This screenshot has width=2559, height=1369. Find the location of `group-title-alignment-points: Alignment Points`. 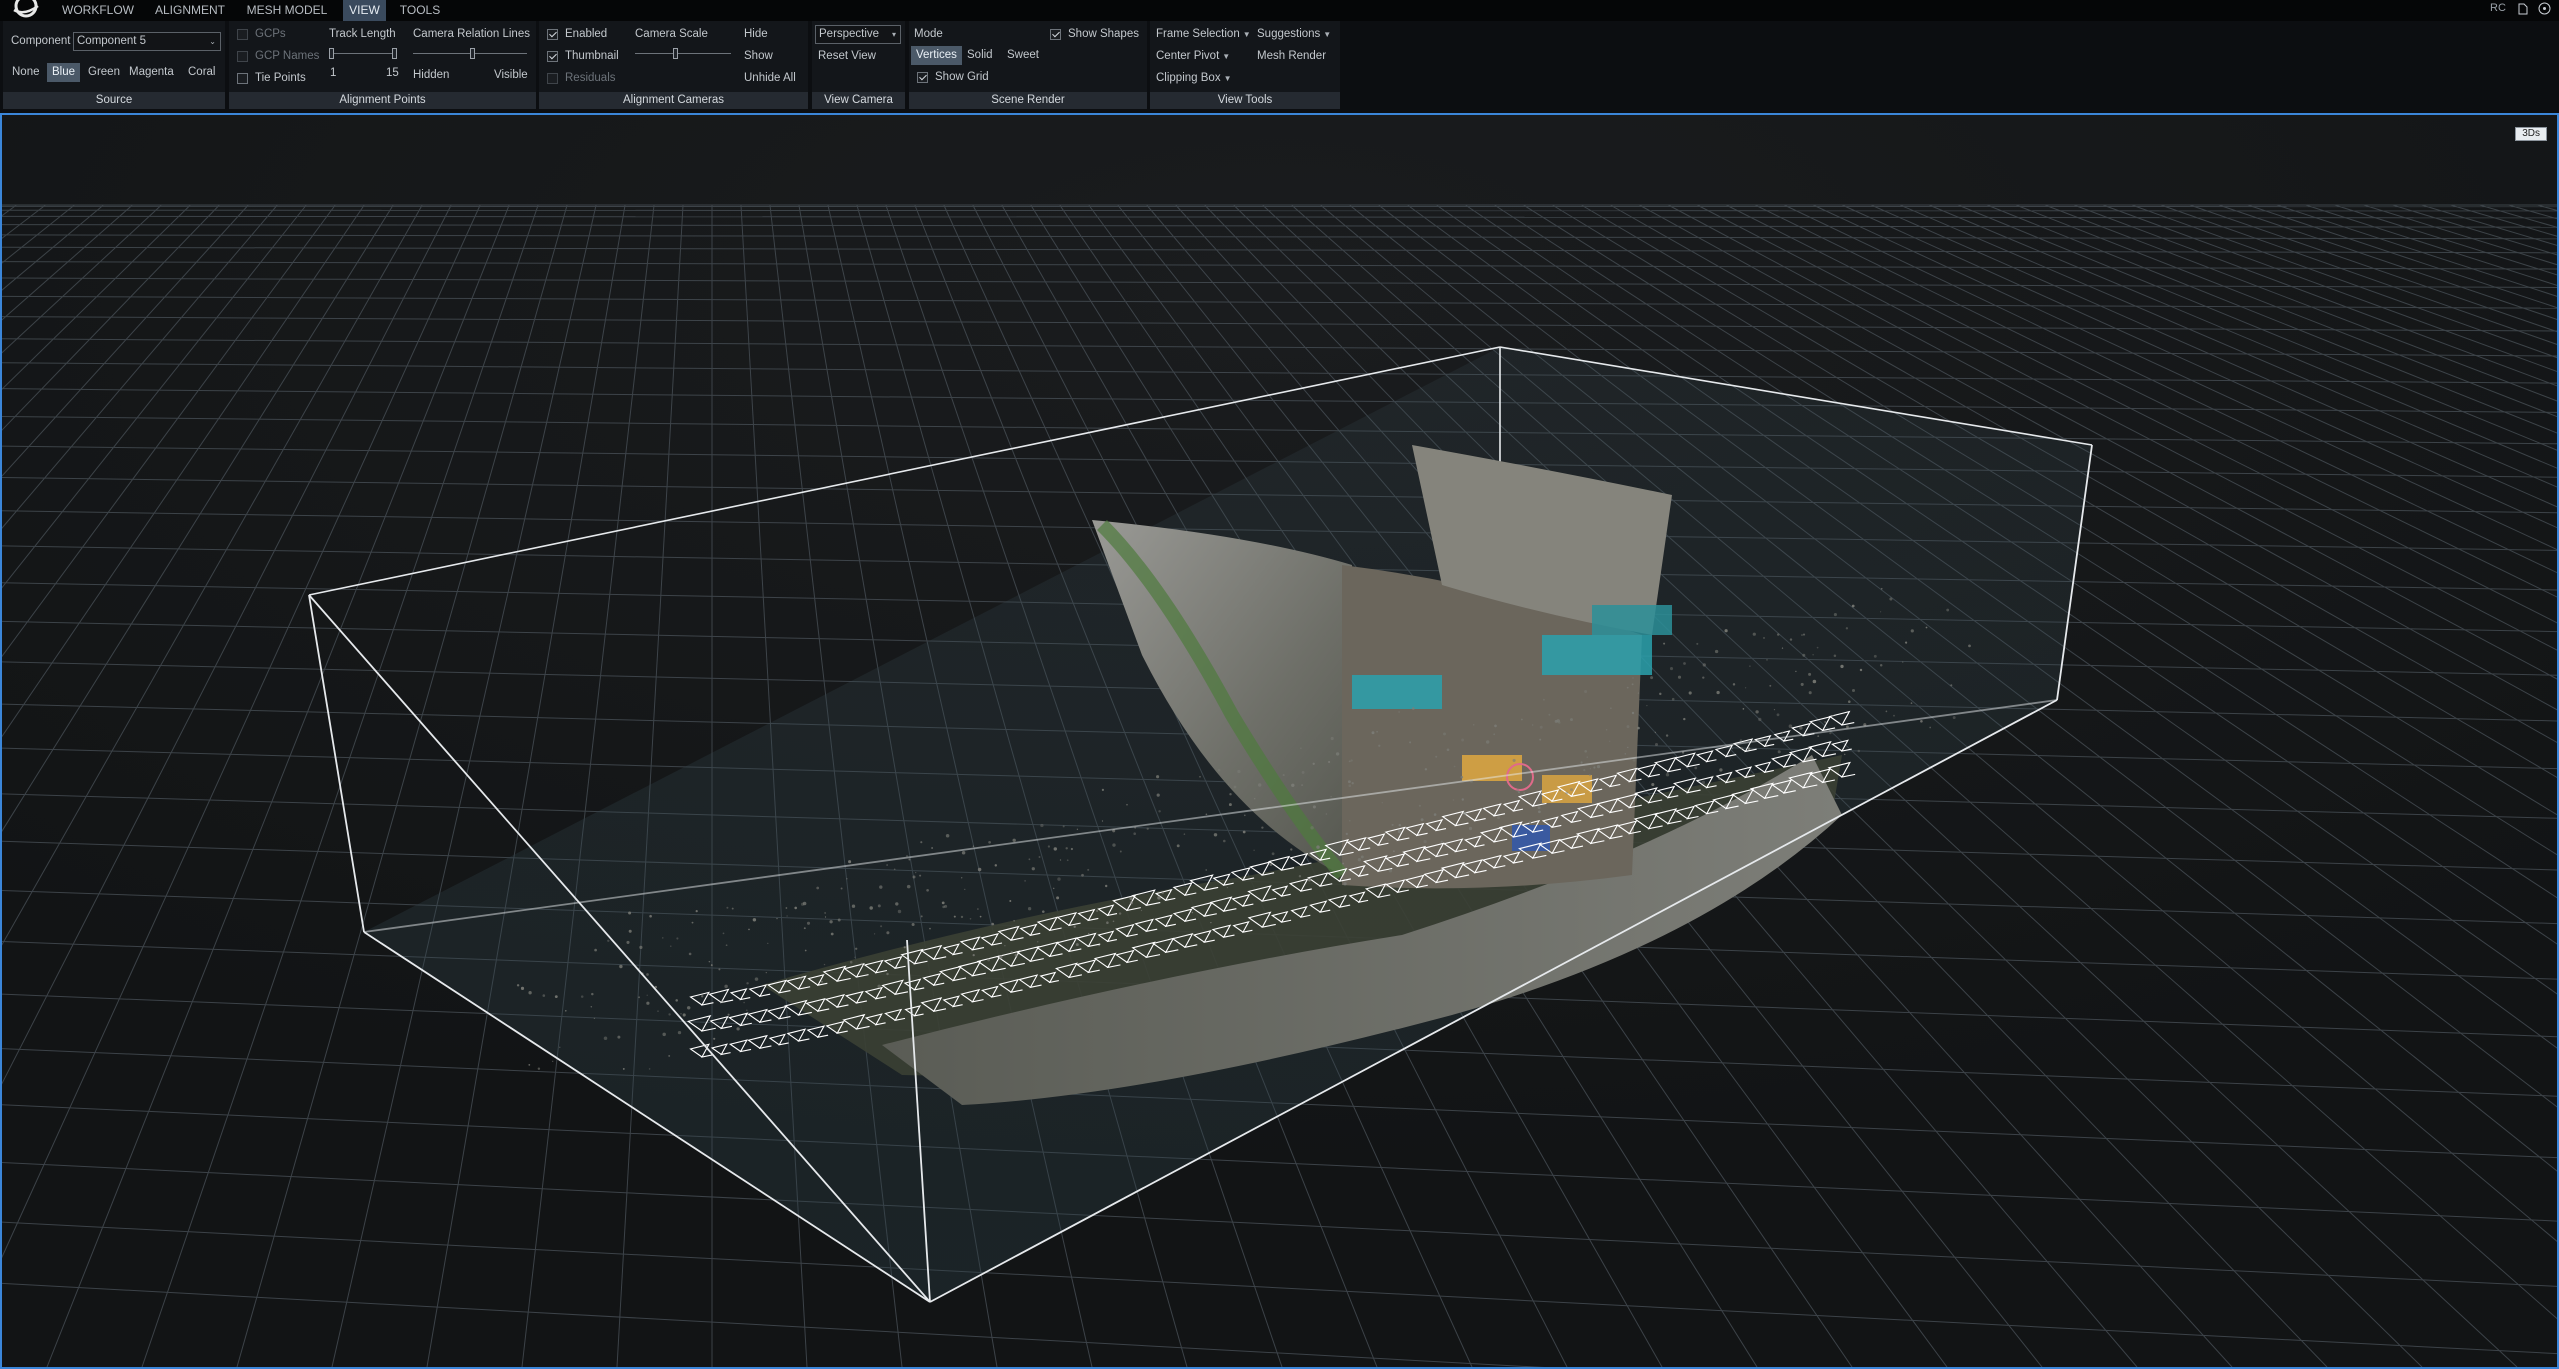

group-title-alignment-points: Alignment Points is located at coordinates (382, 100).